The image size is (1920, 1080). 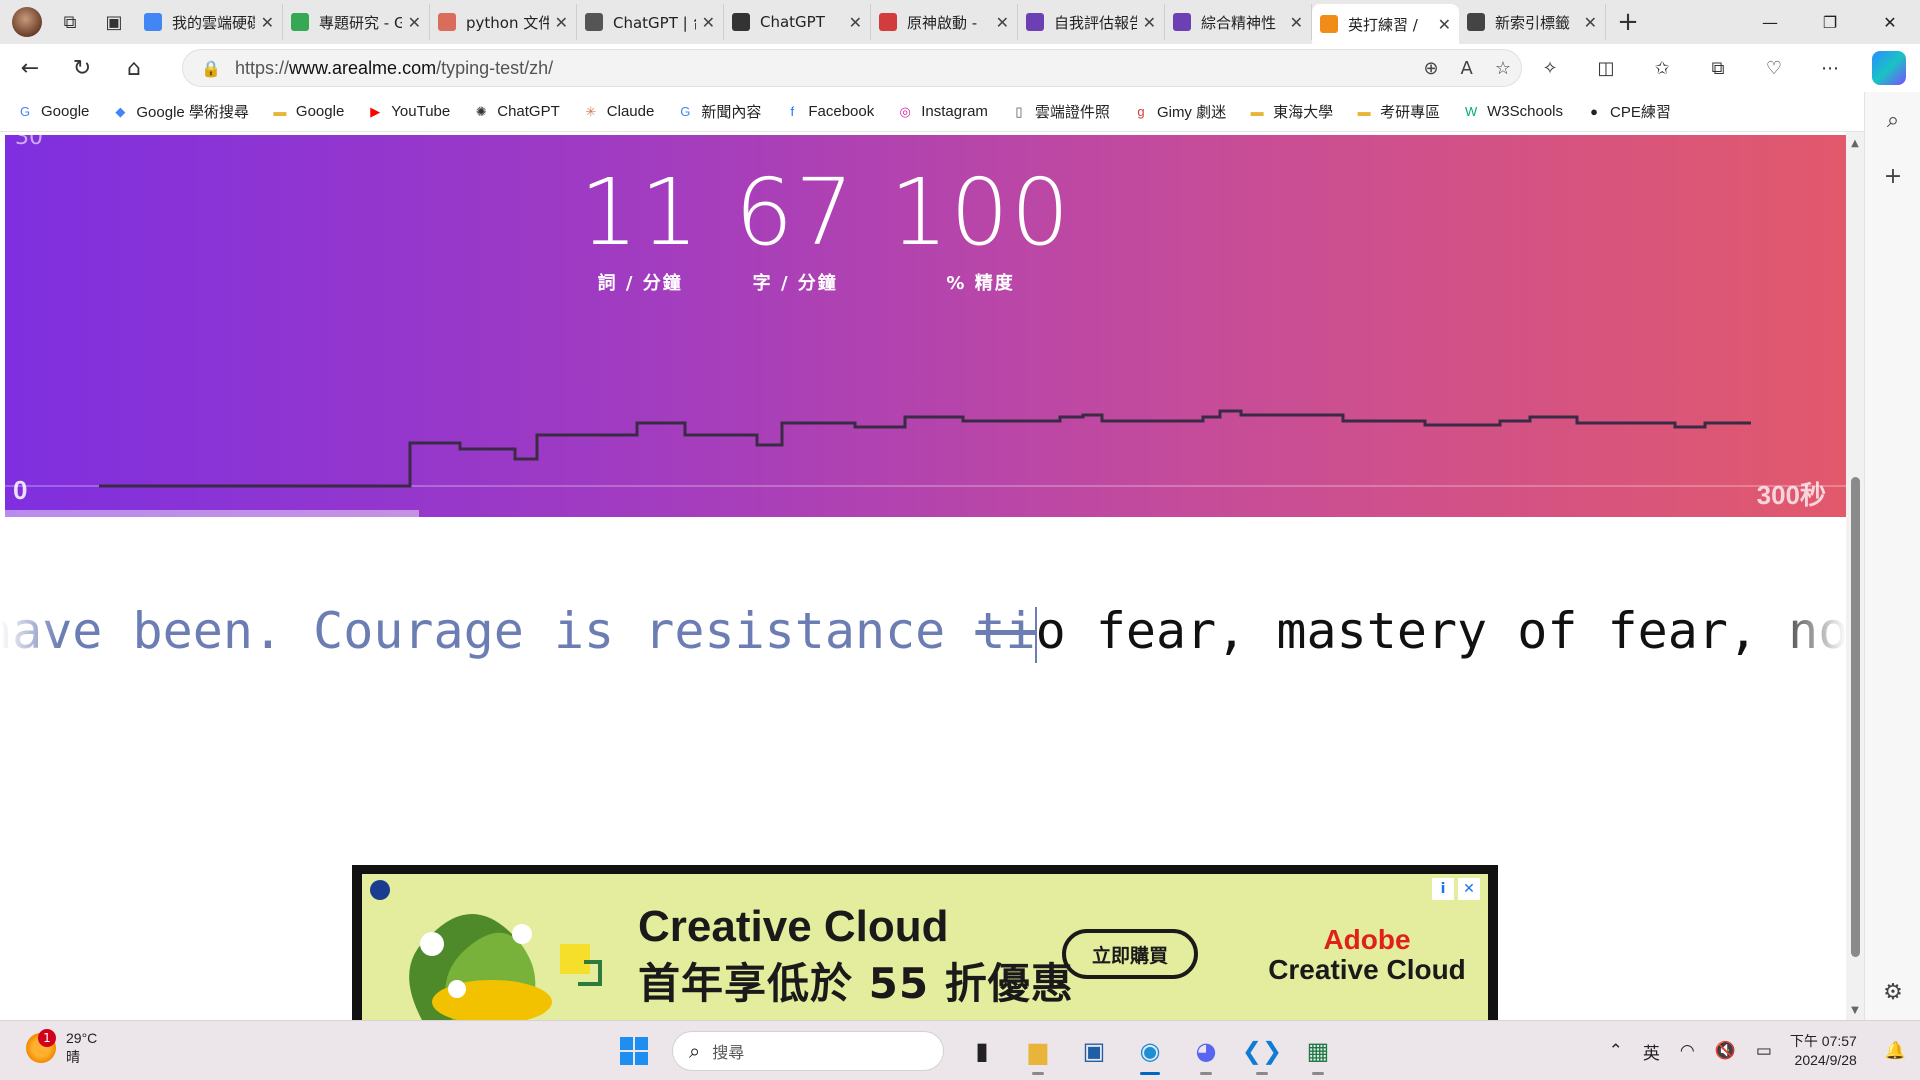 What do you see at coordinates (30, 68) in the screenshot?
I see `back-button: ←` at bounding box center [30, 68].